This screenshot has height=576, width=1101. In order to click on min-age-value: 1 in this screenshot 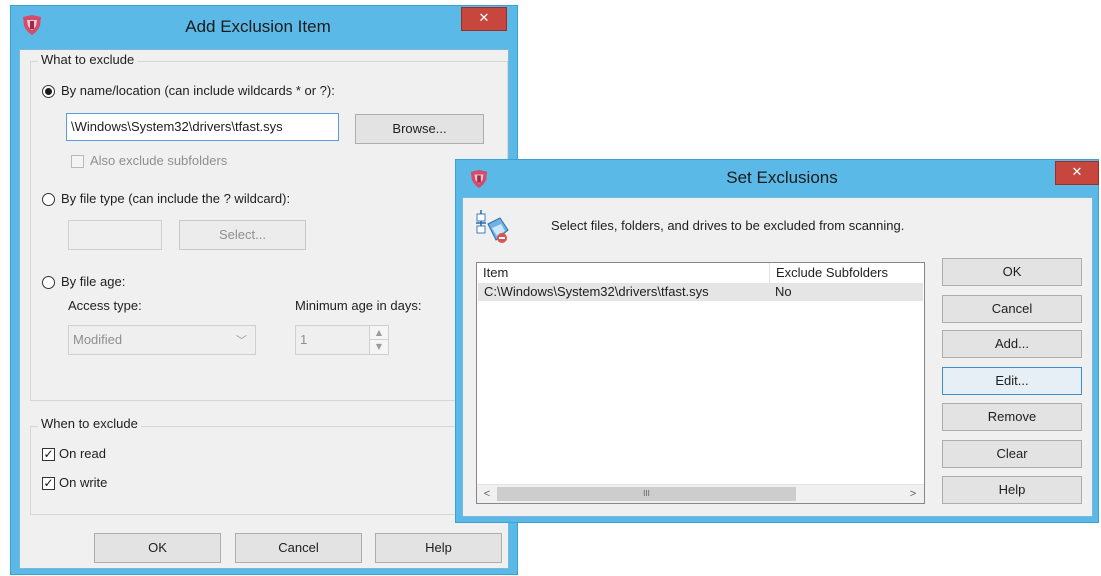, I will do `click(304, 339)`.